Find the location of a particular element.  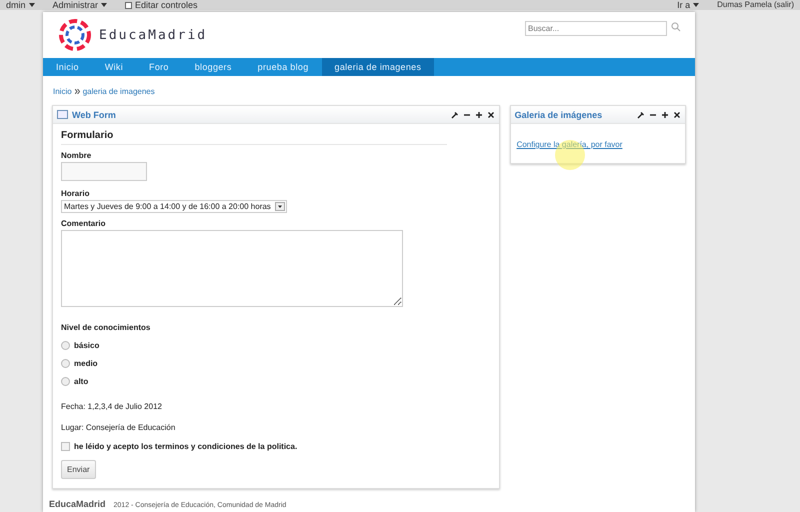

portlet-title: Galeria de imágenes is located at coordinates (559, 115).